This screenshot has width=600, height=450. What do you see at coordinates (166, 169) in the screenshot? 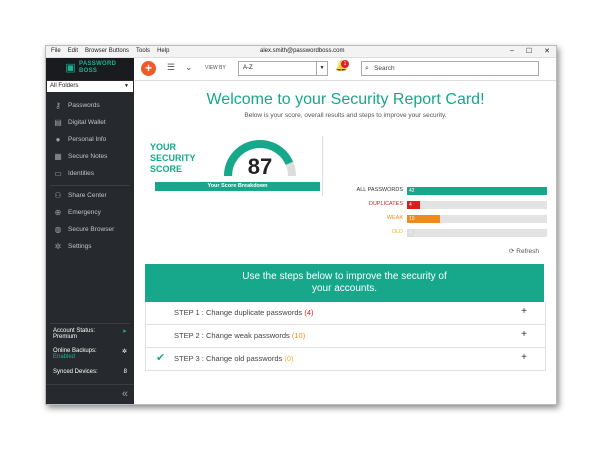
I see `score-label-line3: SCORE` at bounding box center [166, 169].